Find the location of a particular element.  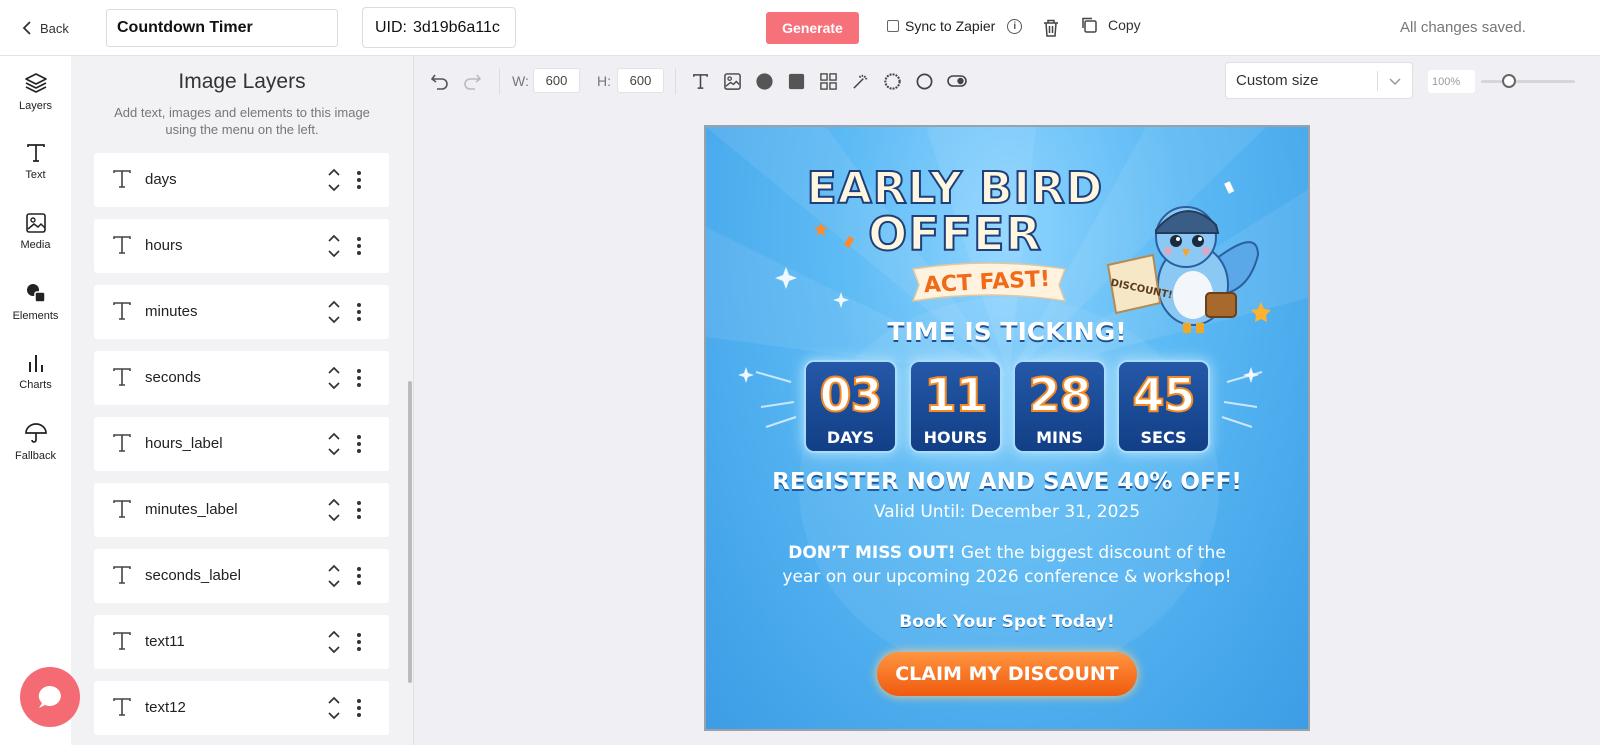

trash-icon is located at coordinates (1051, 28).